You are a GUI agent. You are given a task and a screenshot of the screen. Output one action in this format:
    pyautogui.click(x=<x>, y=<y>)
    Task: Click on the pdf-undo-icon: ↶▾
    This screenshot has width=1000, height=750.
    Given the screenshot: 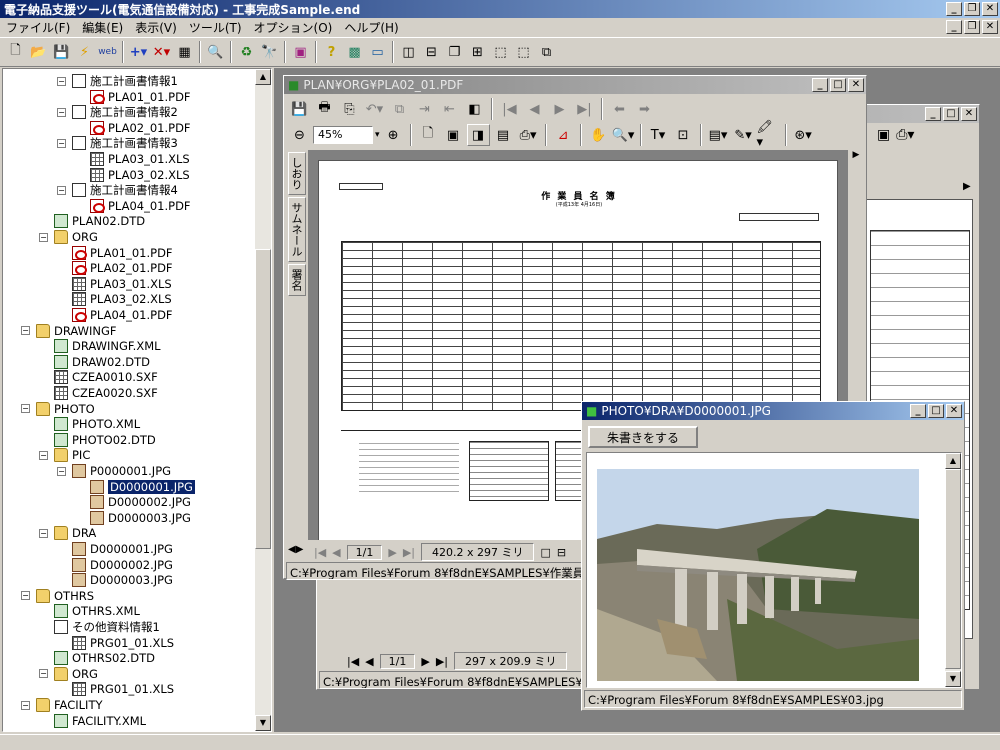 What is the action you would take?
    pyautogui.click(x=374, y=109)
    